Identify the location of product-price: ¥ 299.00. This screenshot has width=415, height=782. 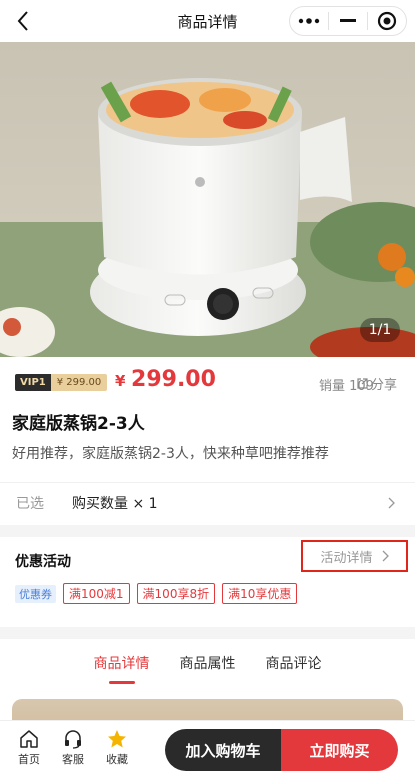
(165, 379).